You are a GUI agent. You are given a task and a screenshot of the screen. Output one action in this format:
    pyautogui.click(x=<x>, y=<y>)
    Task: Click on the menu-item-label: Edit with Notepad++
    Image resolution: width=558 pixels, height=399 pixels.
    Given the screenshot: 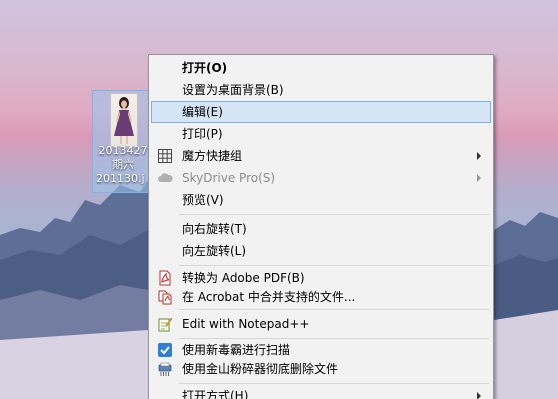 What is the action you would take?
    pyautogui.click(x=246, y=324)
    